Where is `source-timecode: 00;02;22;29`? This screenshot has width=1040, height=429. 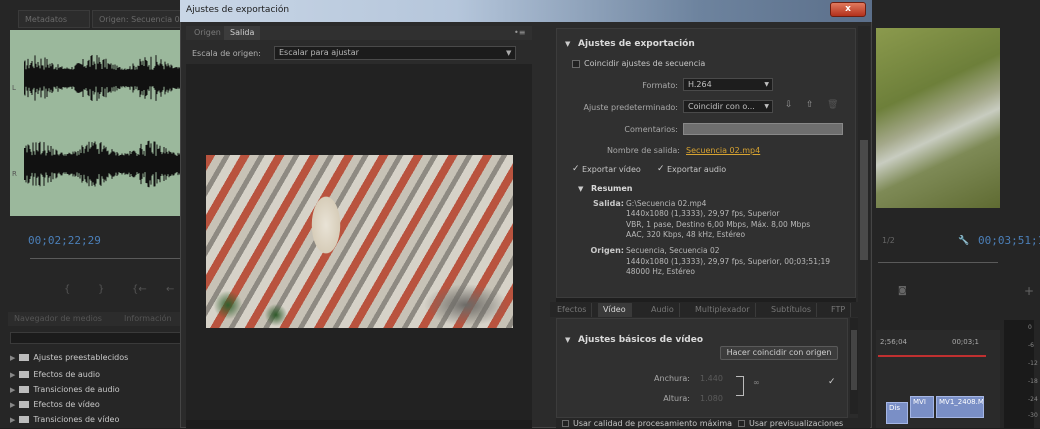
source-timecode: 00;02;22;29 is located at coordinates (64, 240).